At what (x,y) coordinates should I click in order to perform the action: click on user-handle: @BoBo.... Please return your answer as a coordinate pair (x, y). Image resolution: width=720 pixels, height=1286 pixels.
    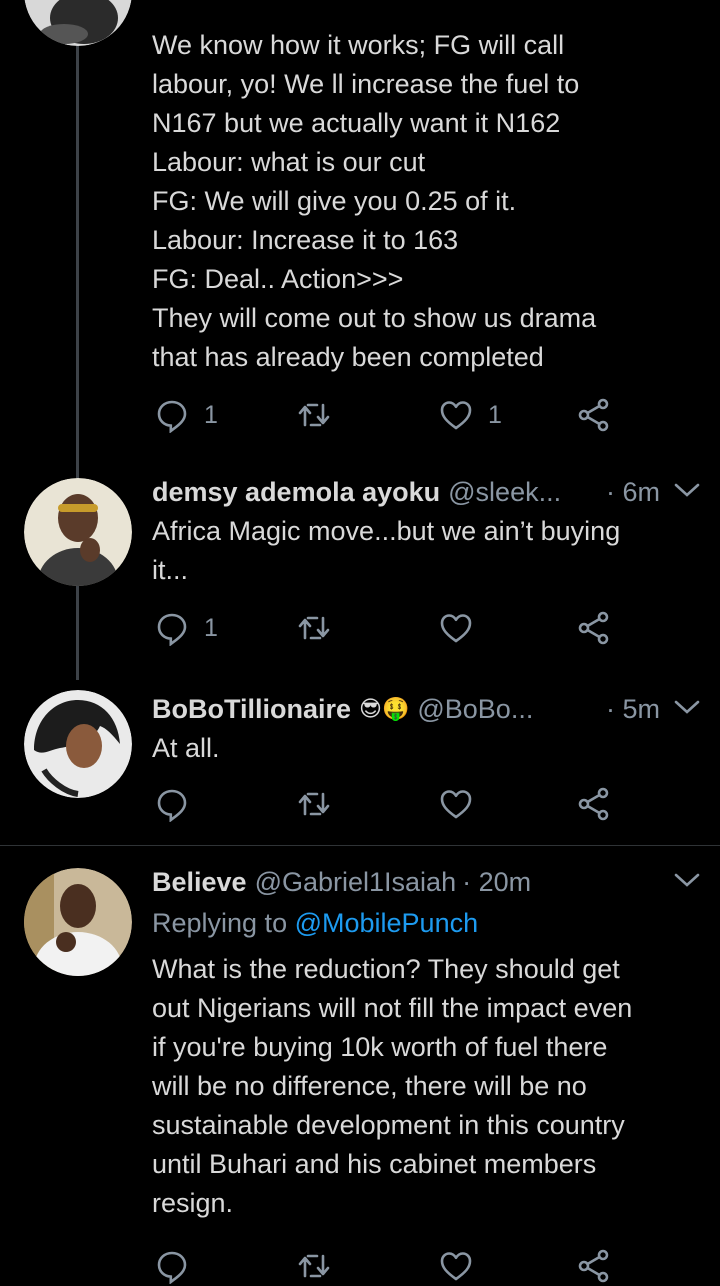
    Looking at the image, I should click on (475, 709).